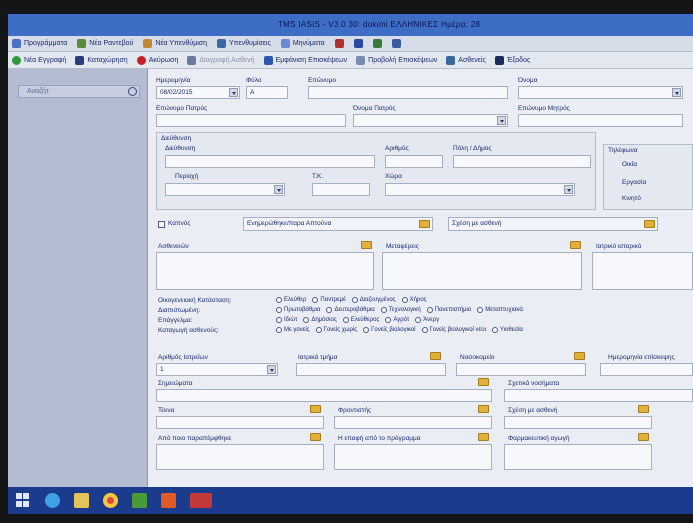  I want to click on relation2-field, so click(578, 422).